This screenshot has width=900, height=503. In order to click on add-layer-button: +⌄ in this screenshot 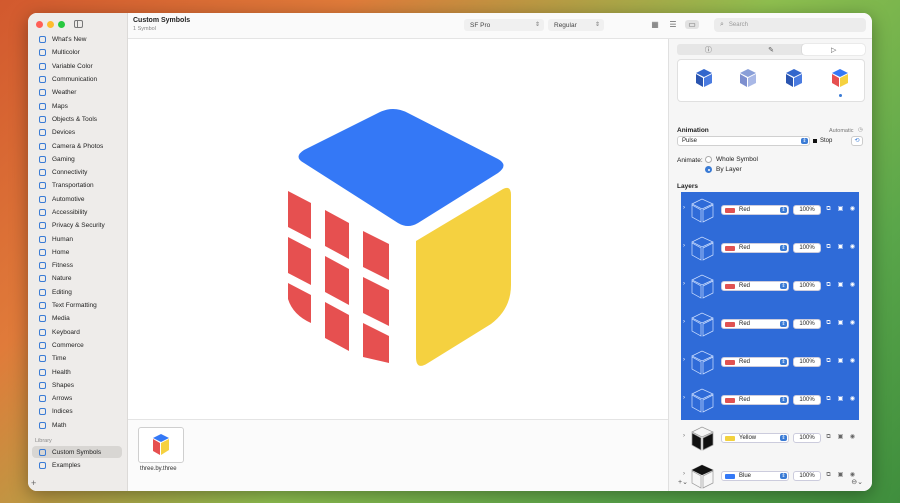, I will do `click(683, 482)`.